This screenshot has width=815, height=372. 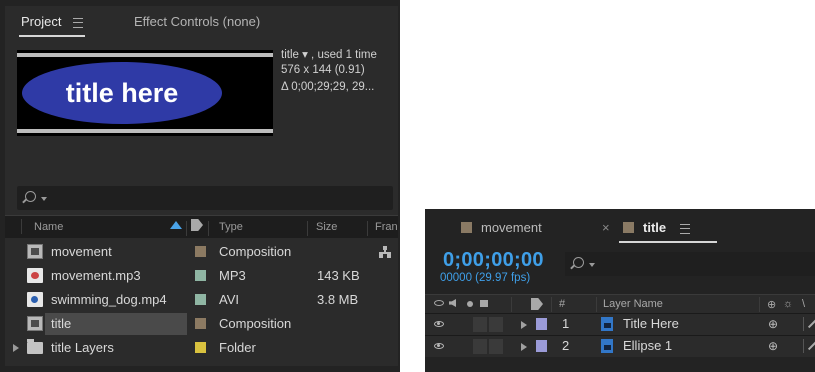 What do you see at coordinates (633, 304) in the screenshot?
I see `column-layer-name: Layer Name` at bounding box center [633, 304].